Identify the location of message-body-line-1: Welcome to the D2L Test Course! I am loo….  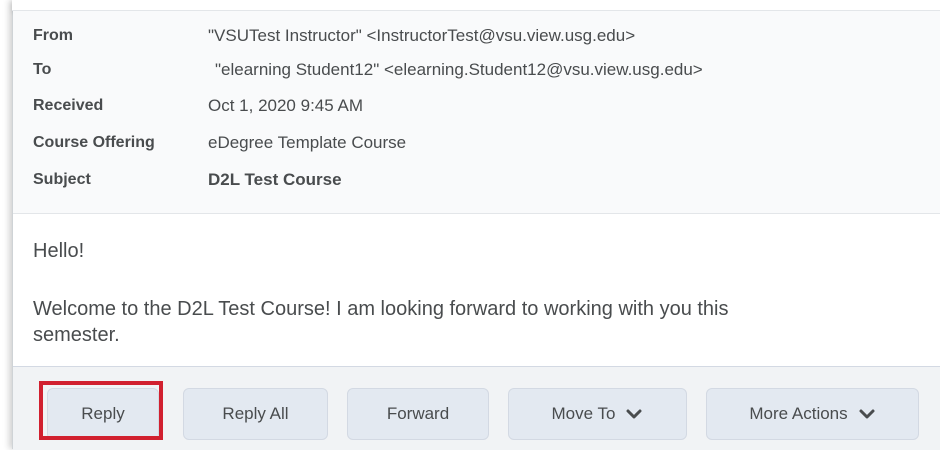
(381, 309).